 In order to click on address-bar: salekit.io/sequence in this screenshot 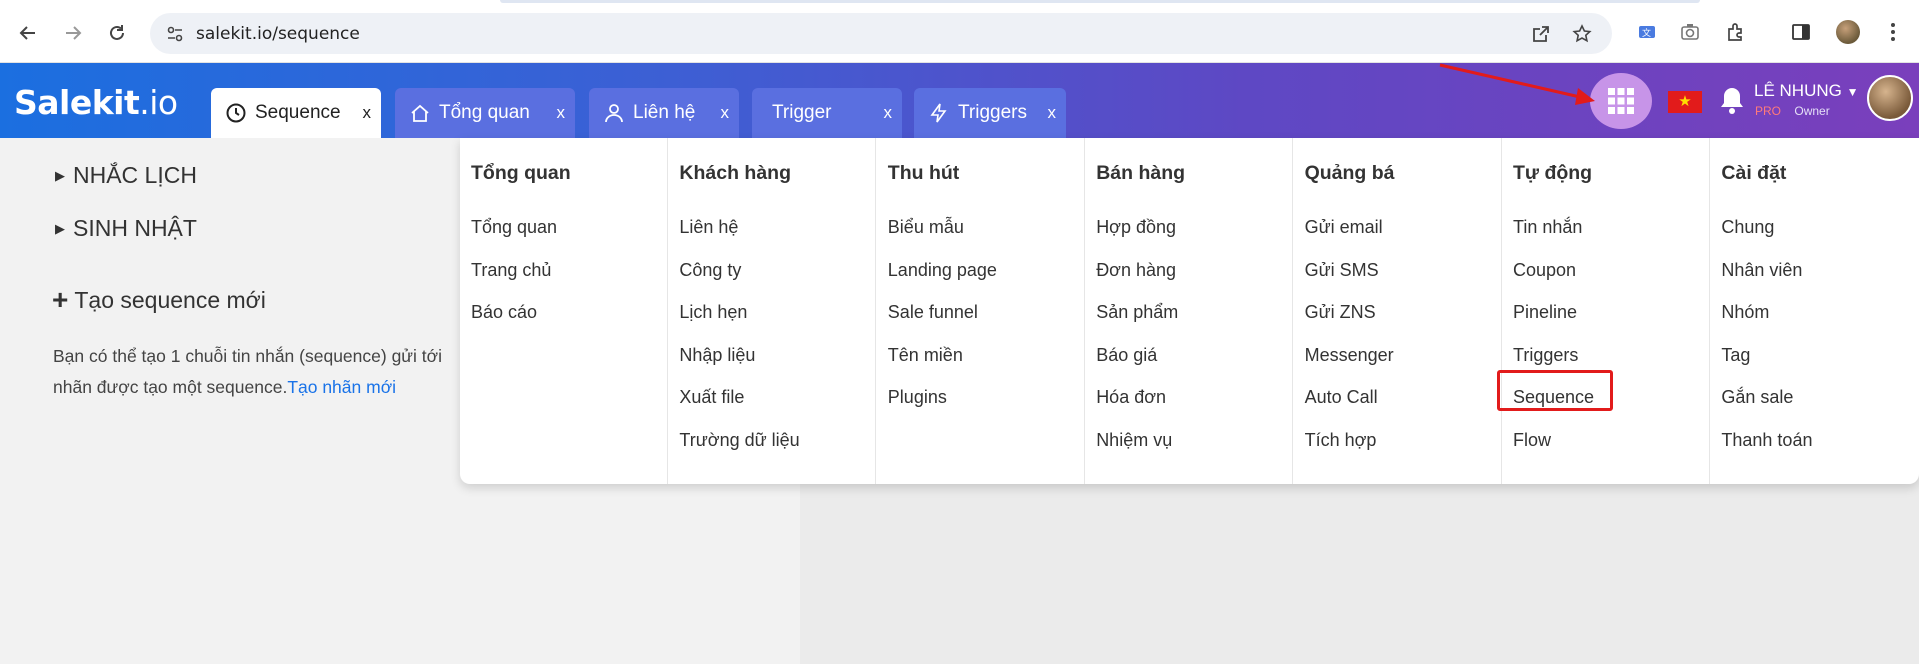, I will do `click(881, 33)`.